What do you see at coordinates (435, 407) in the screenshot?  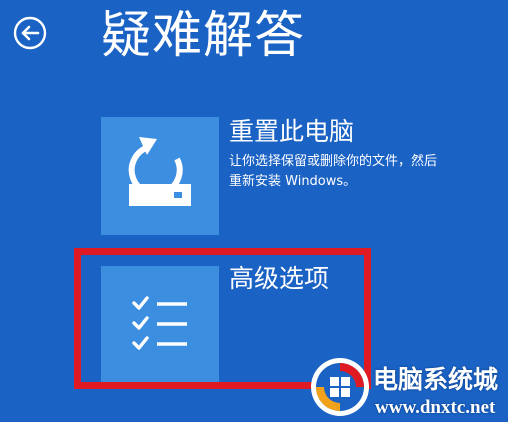 I see `watermark-url: www.dnxtc.net` at bounding box center [435, 407].